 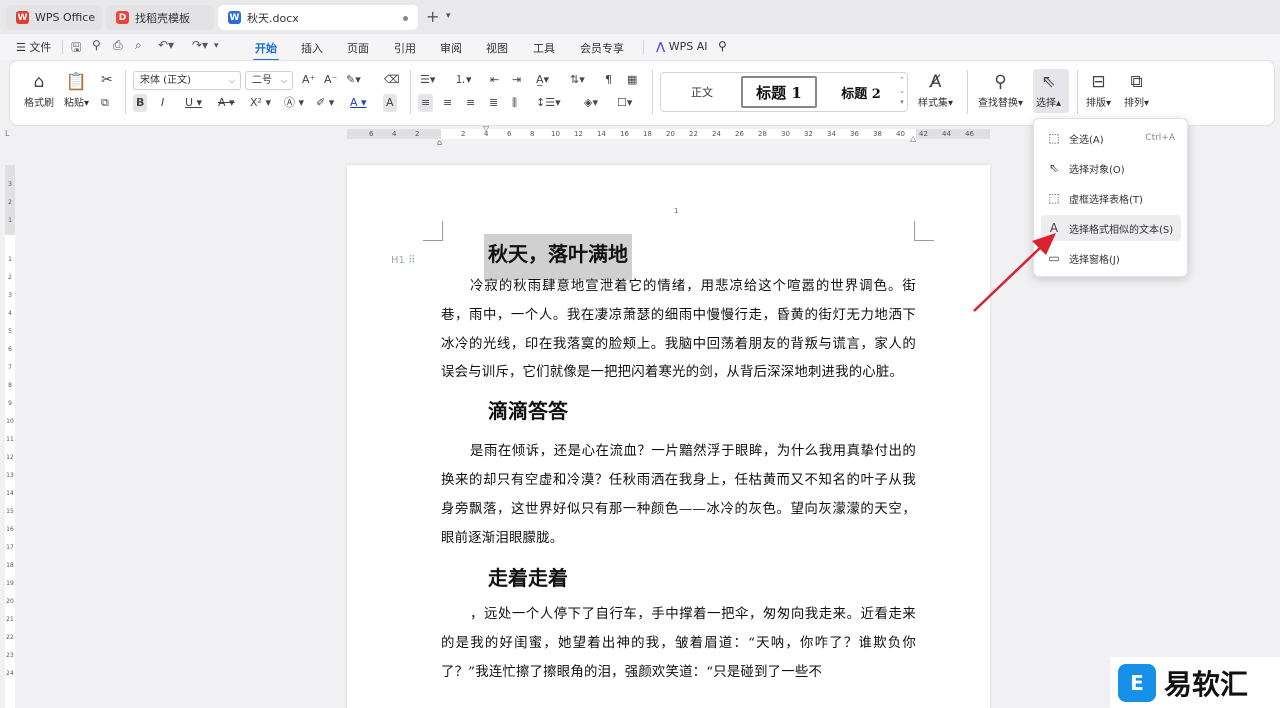 I want to click on borders-icon: ☐▾, so click(x=624, y=103).